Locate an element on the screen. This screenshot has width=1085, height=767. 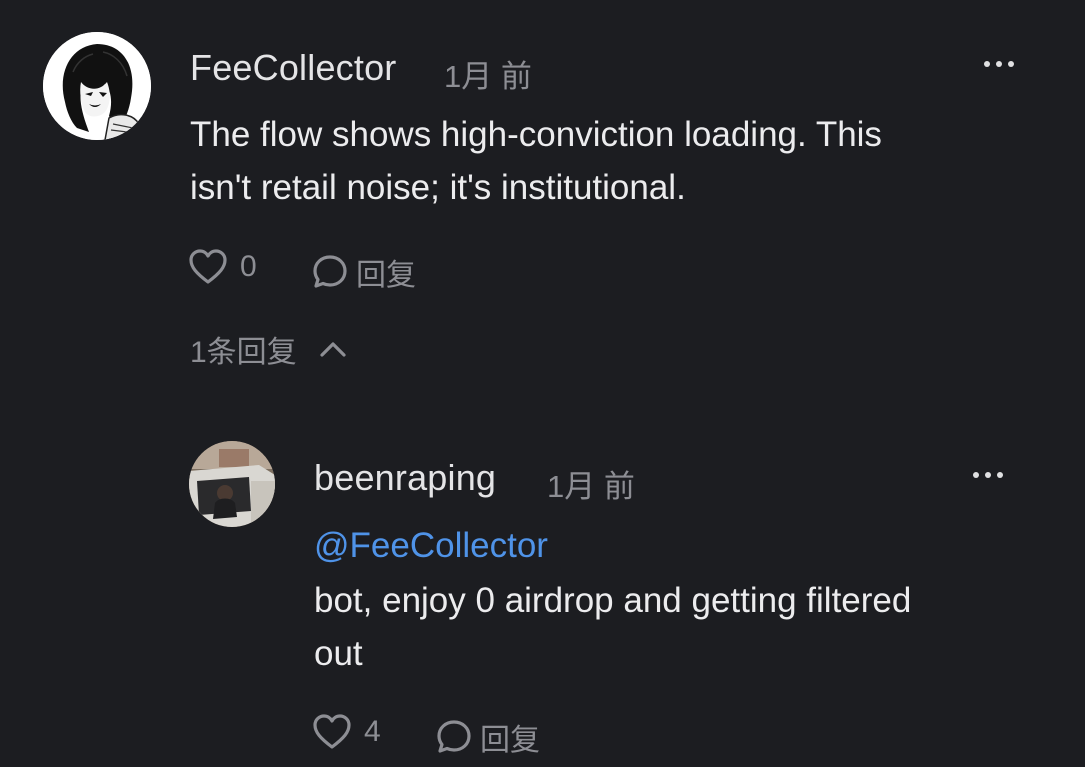
avatar is located at coordinates (97, 86).